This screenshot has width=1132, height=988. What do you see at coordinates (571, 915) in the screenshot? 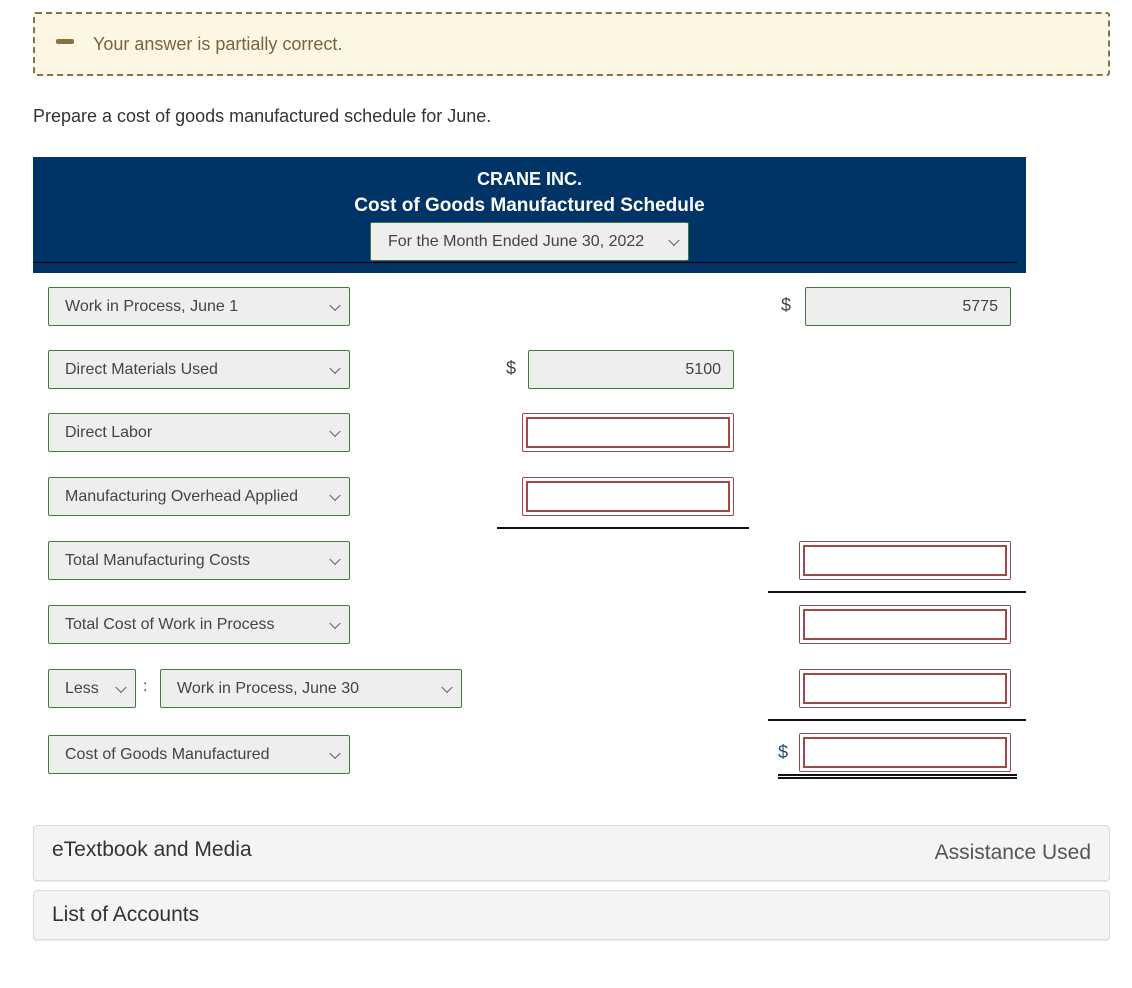
I see `list-of-accounts-panel: List of Accounts` at bounding box center [571, 915].